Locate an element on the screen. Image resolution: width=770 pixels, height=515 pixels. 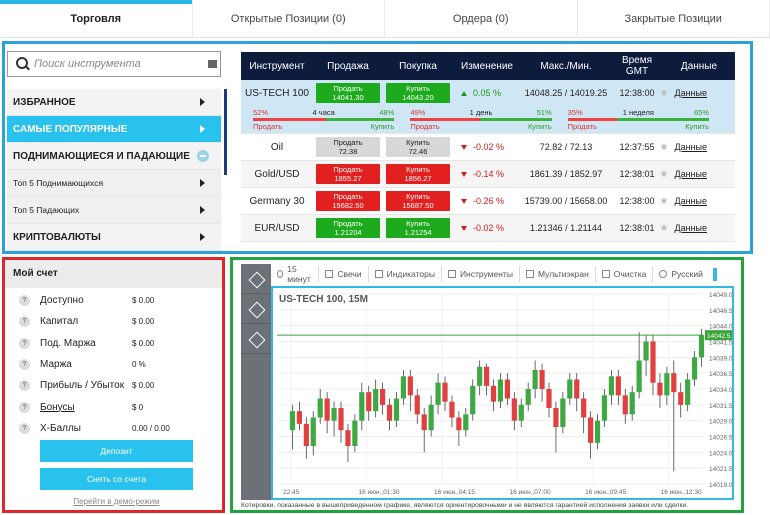
demo-mode-link: Перейти в демо-режим is located at coordinates (116, 501).